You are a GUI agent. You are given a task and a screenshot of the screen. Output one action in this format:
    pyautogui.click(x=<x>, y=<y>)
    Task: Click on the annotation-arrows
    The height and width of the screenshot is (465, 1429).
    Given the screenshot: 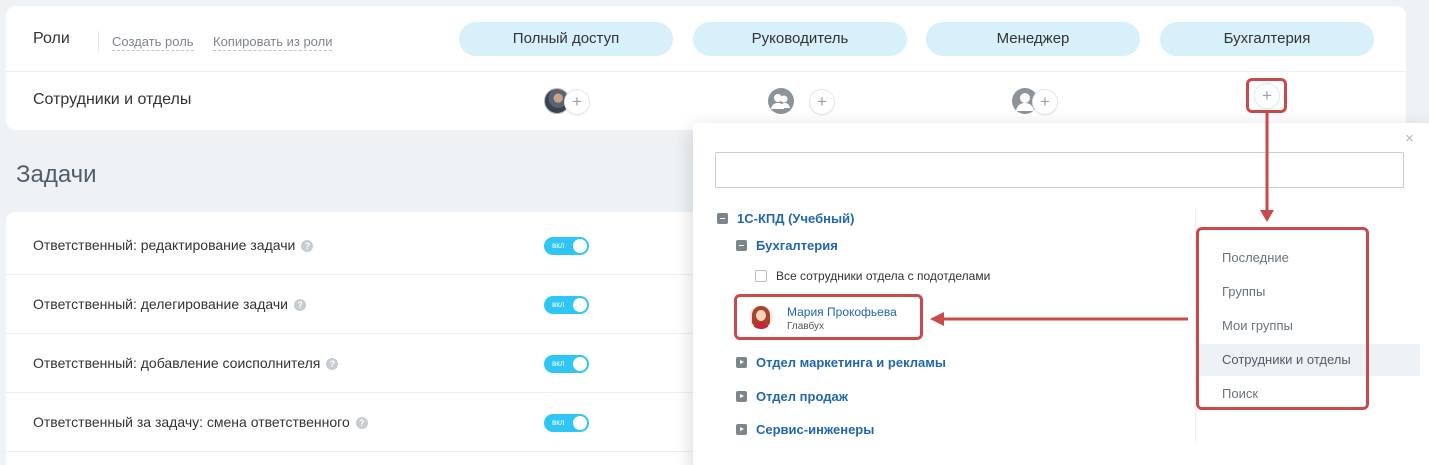 What is the action you would take?
    pyautogui.click(x=1102, y=219)
    